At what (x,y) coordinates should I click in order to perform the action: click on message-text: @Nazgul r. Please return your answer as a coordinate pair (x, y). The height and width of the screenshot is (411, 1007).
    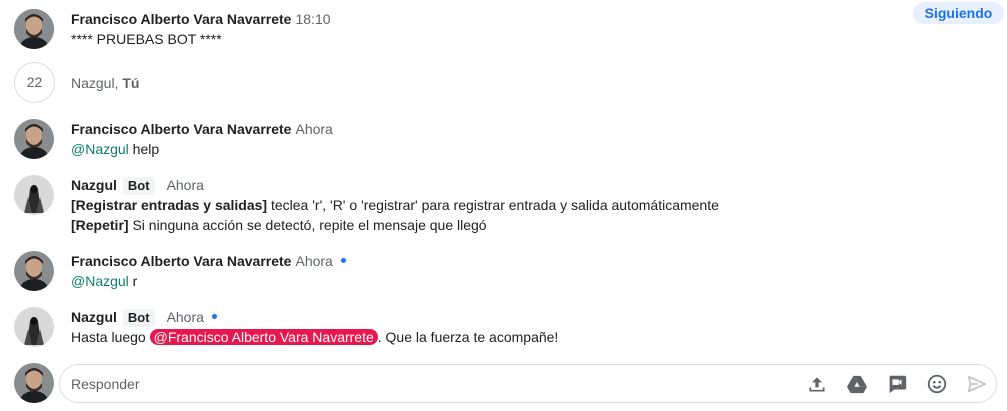
    Looking at the image, I should click on (534, 281).